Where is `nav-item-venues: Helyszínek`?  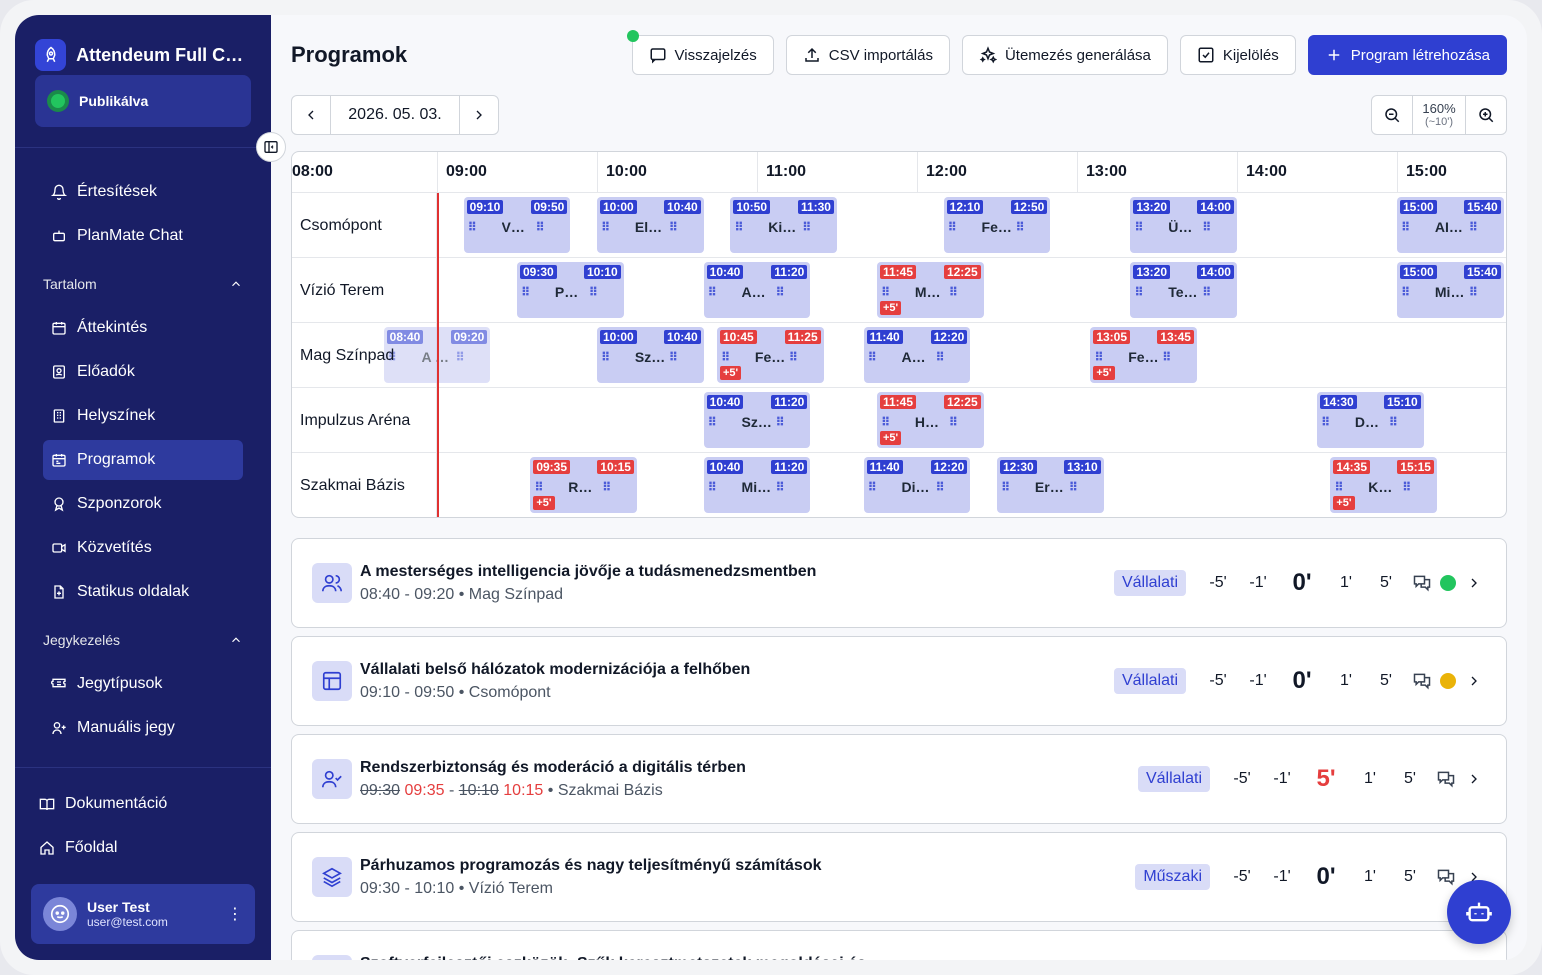 nav-item-venues: Helyszínek is located at coordinates (143, 416).